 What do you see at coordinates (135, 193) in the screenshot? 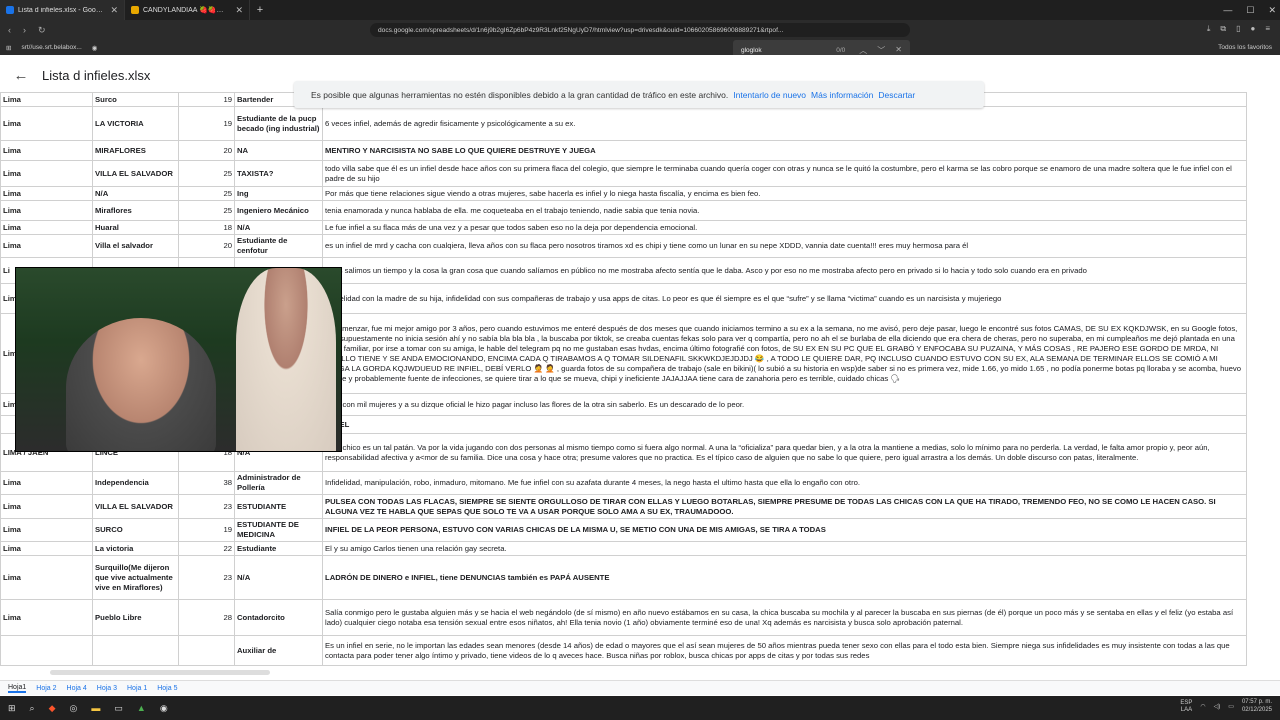
I see `district-cell: N/A` at bounding box center [135, 193].